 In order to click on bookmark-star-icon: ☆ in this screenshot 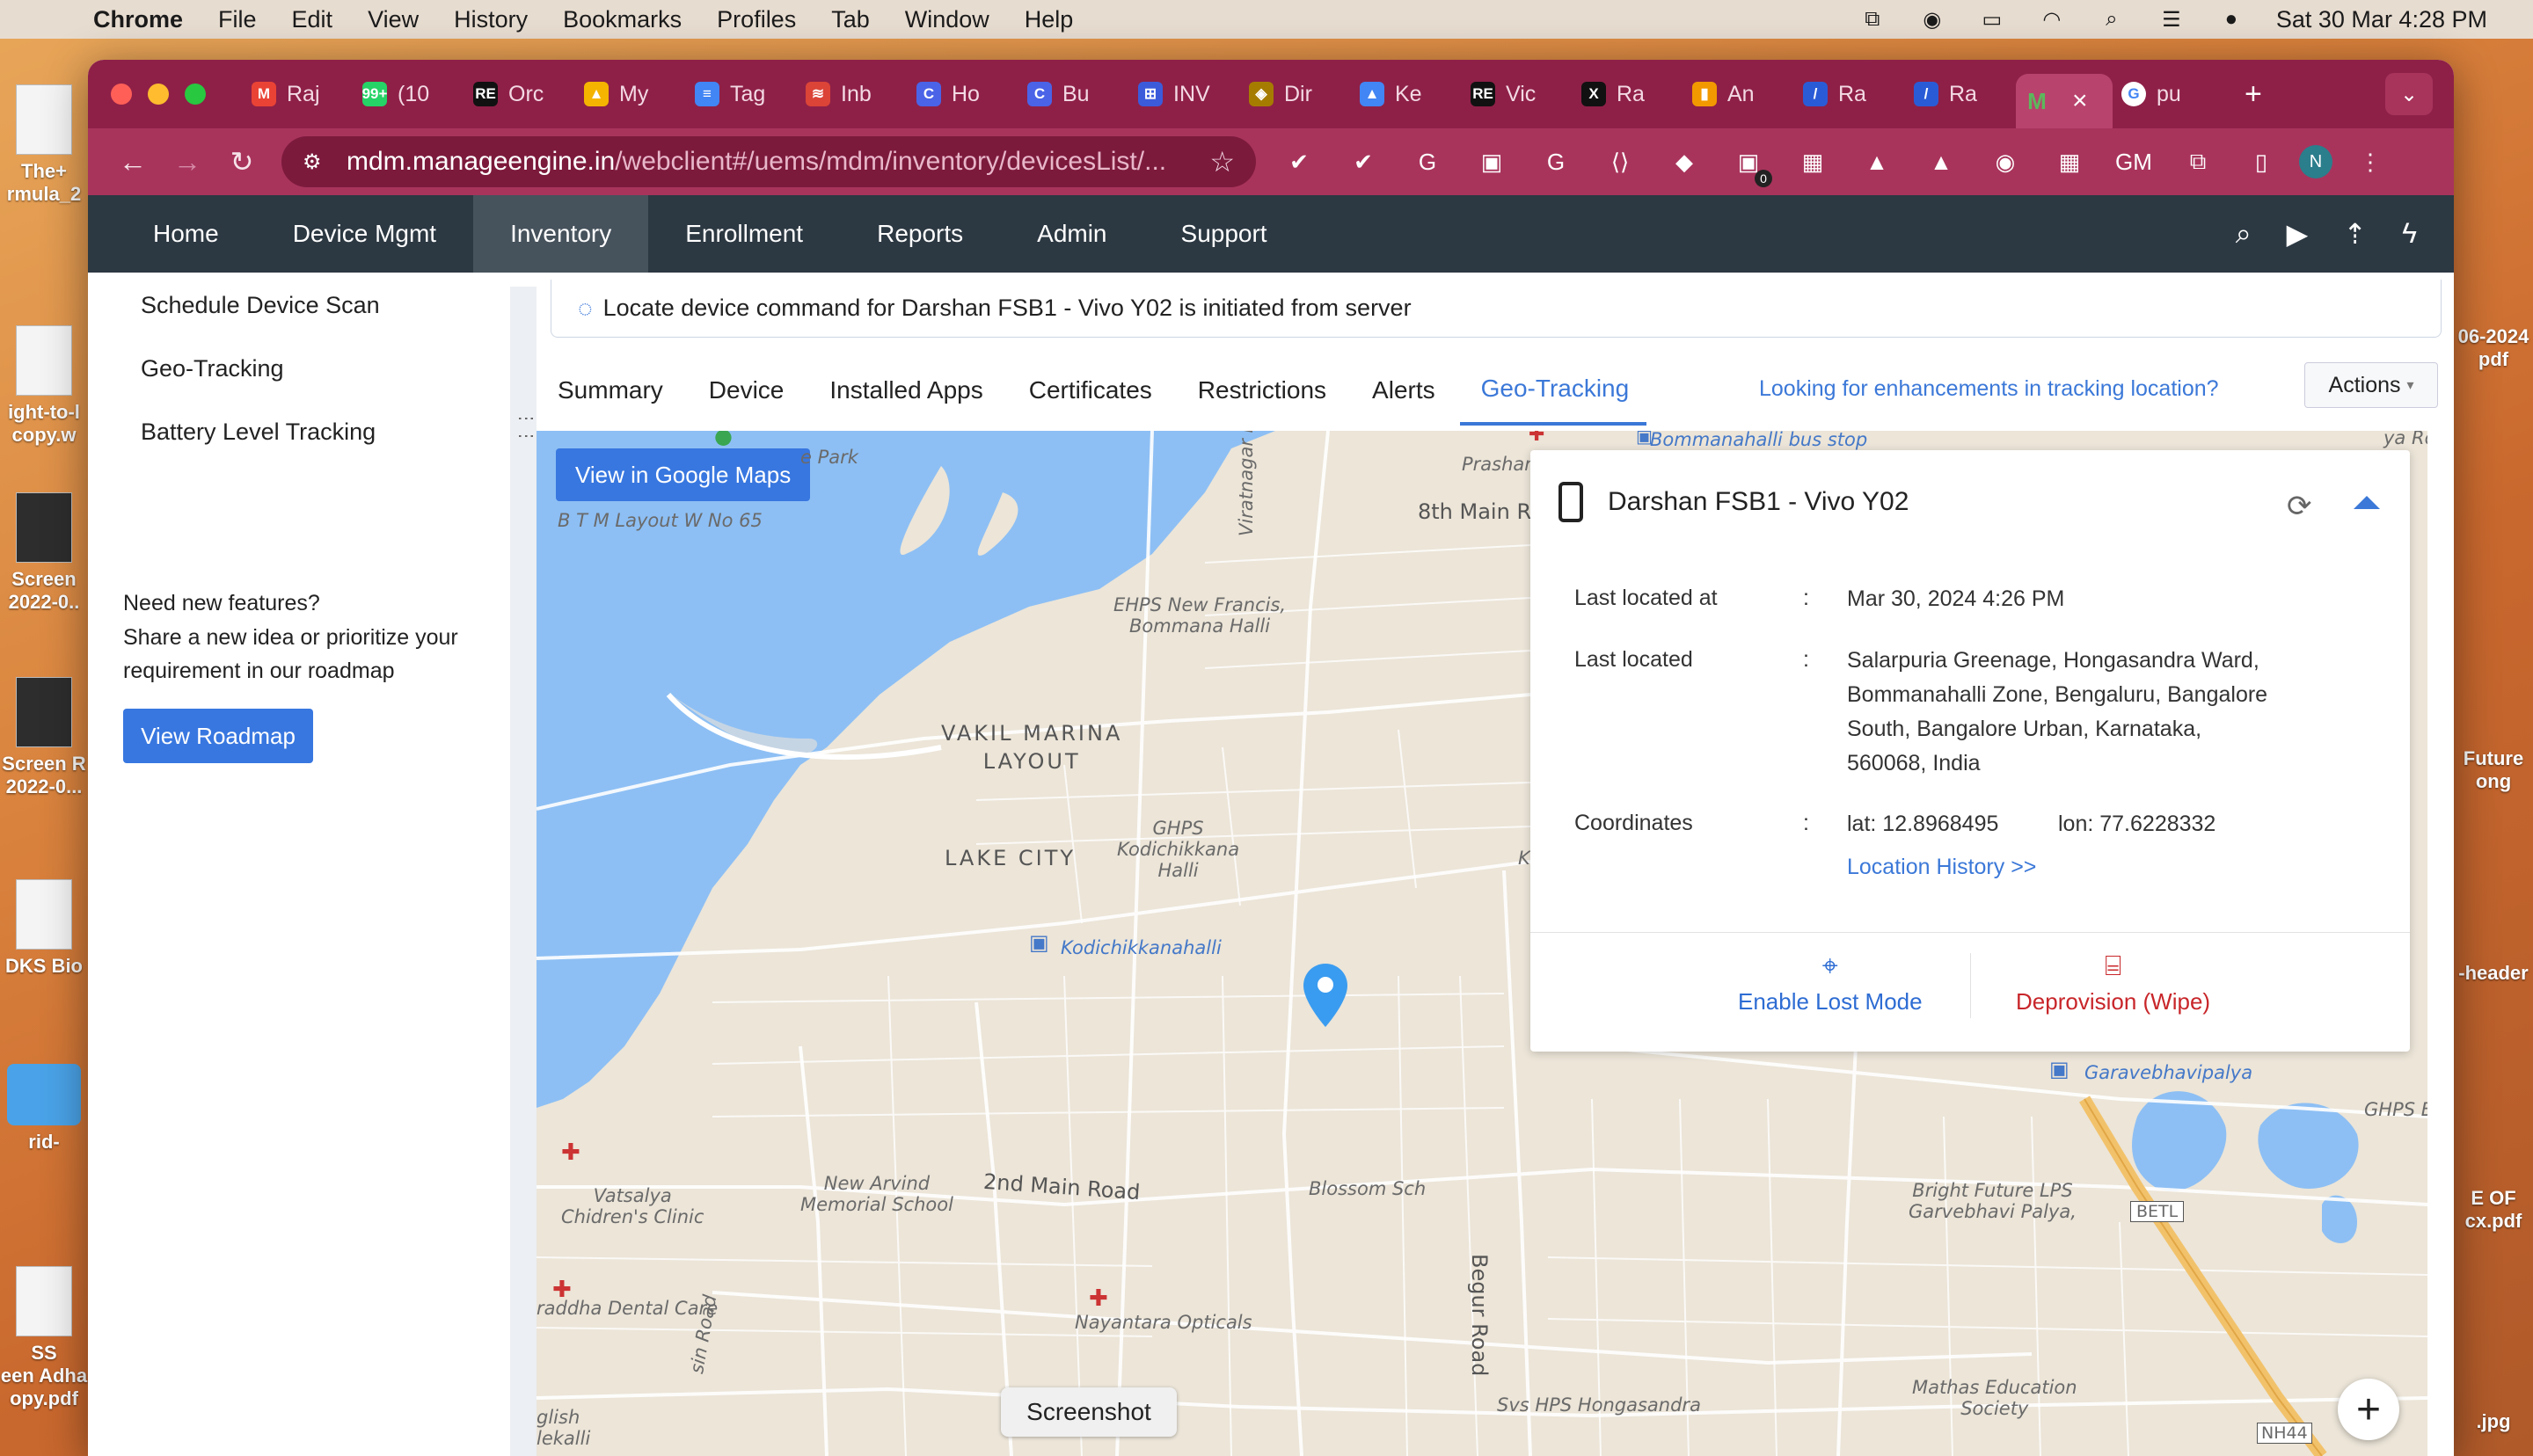, I will do `click(1222, 161)`.